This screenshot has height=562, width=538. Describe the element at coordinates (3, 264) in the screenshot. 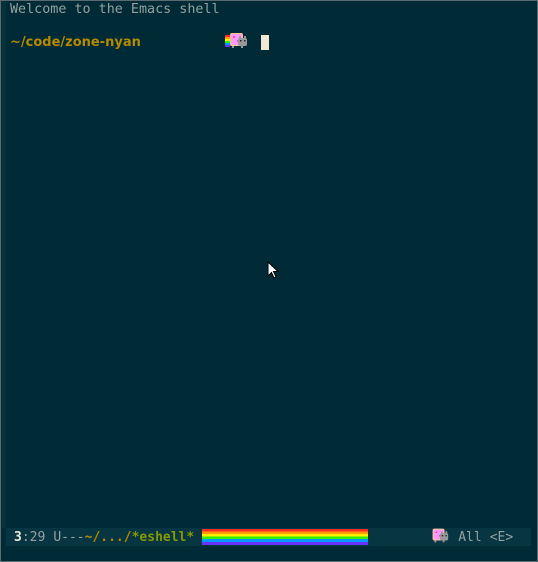

I see `left-fringe` at that location.